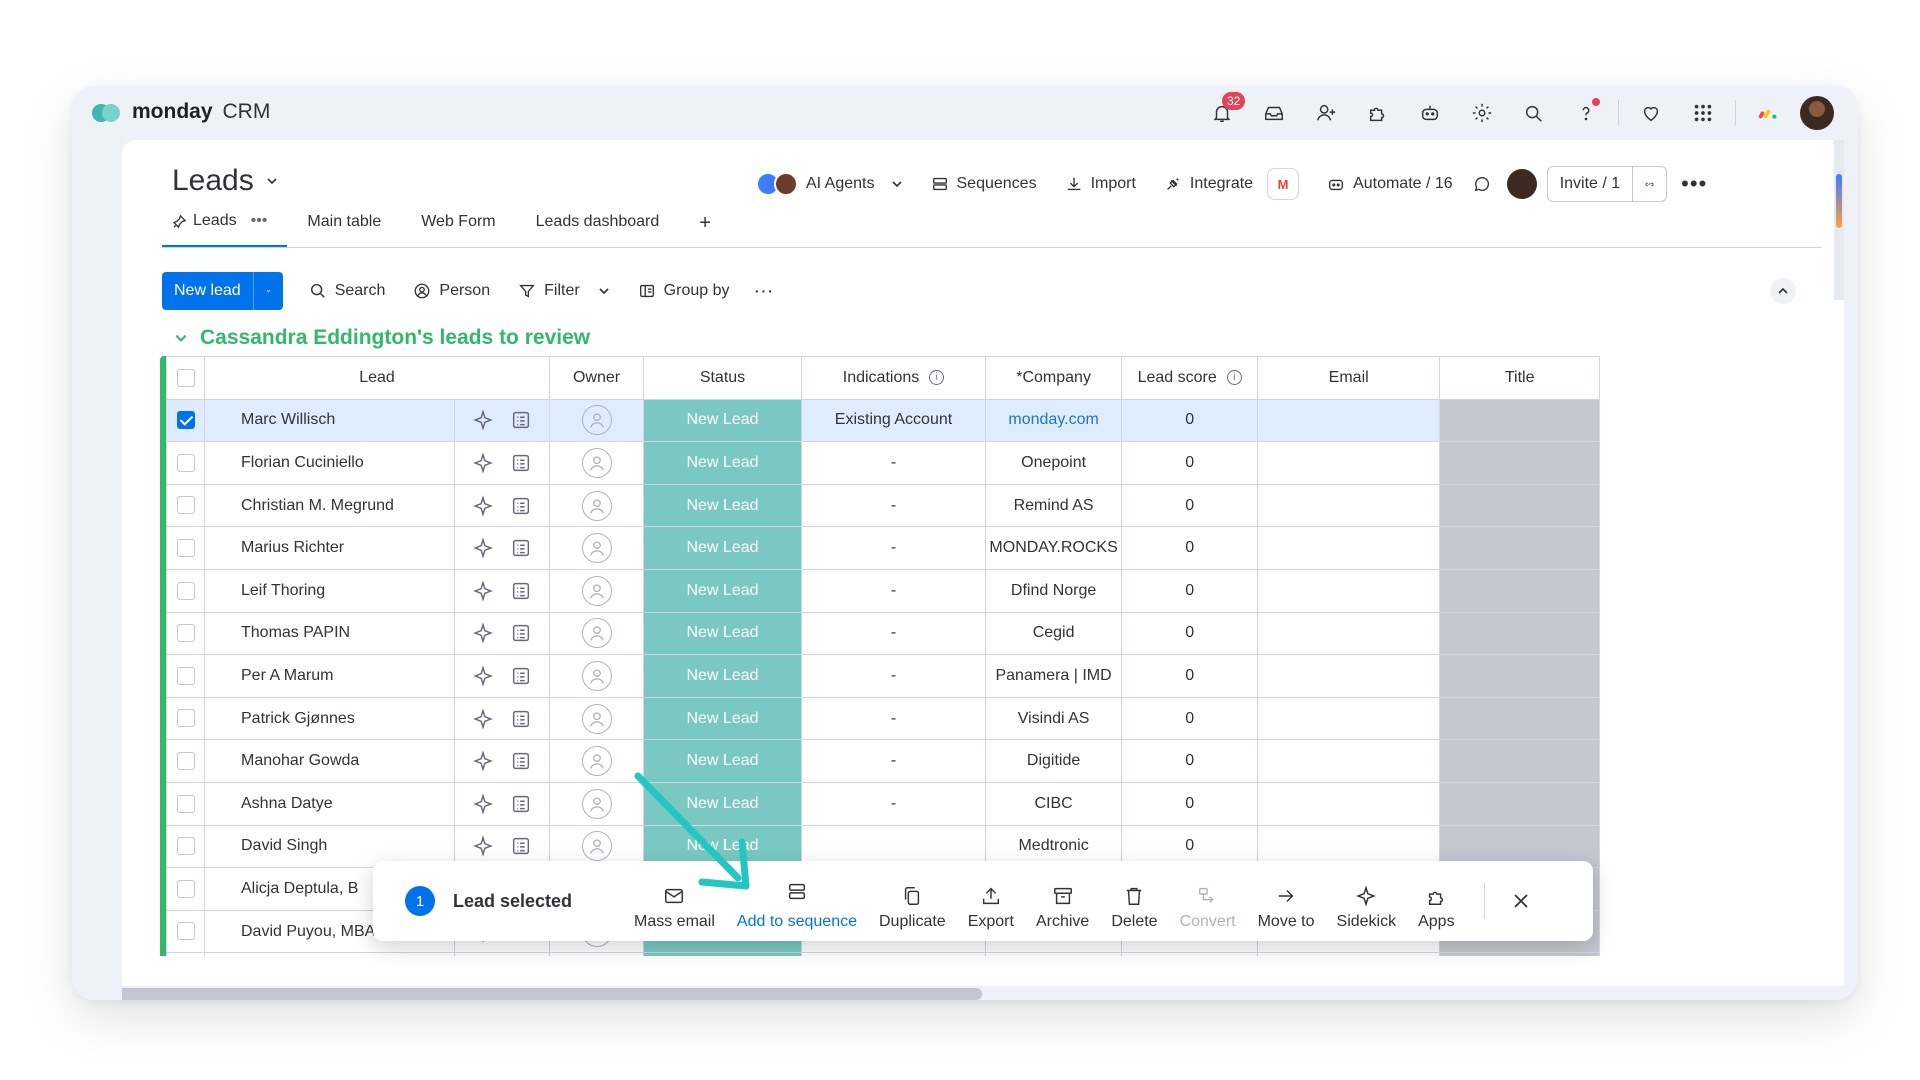 The image size is (1920, 1080). What do you see at coordinates (1436, 902) in the screenshot?
I see `apps-button: Apps` at bounding box center [1436, 902].